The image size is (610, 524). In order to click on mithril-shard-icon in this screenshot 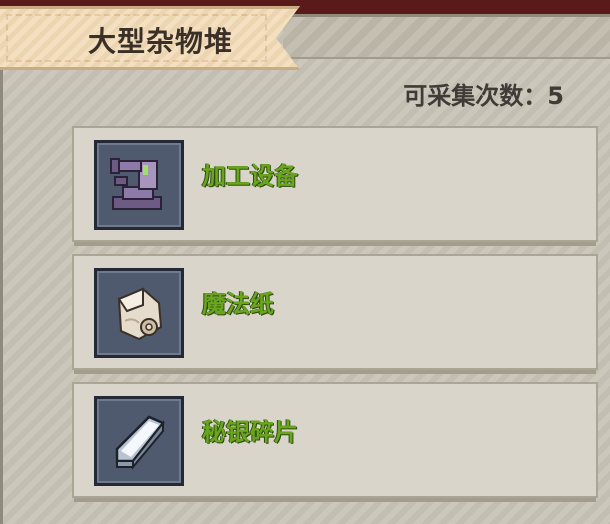, I will do `click(140, 442)`.